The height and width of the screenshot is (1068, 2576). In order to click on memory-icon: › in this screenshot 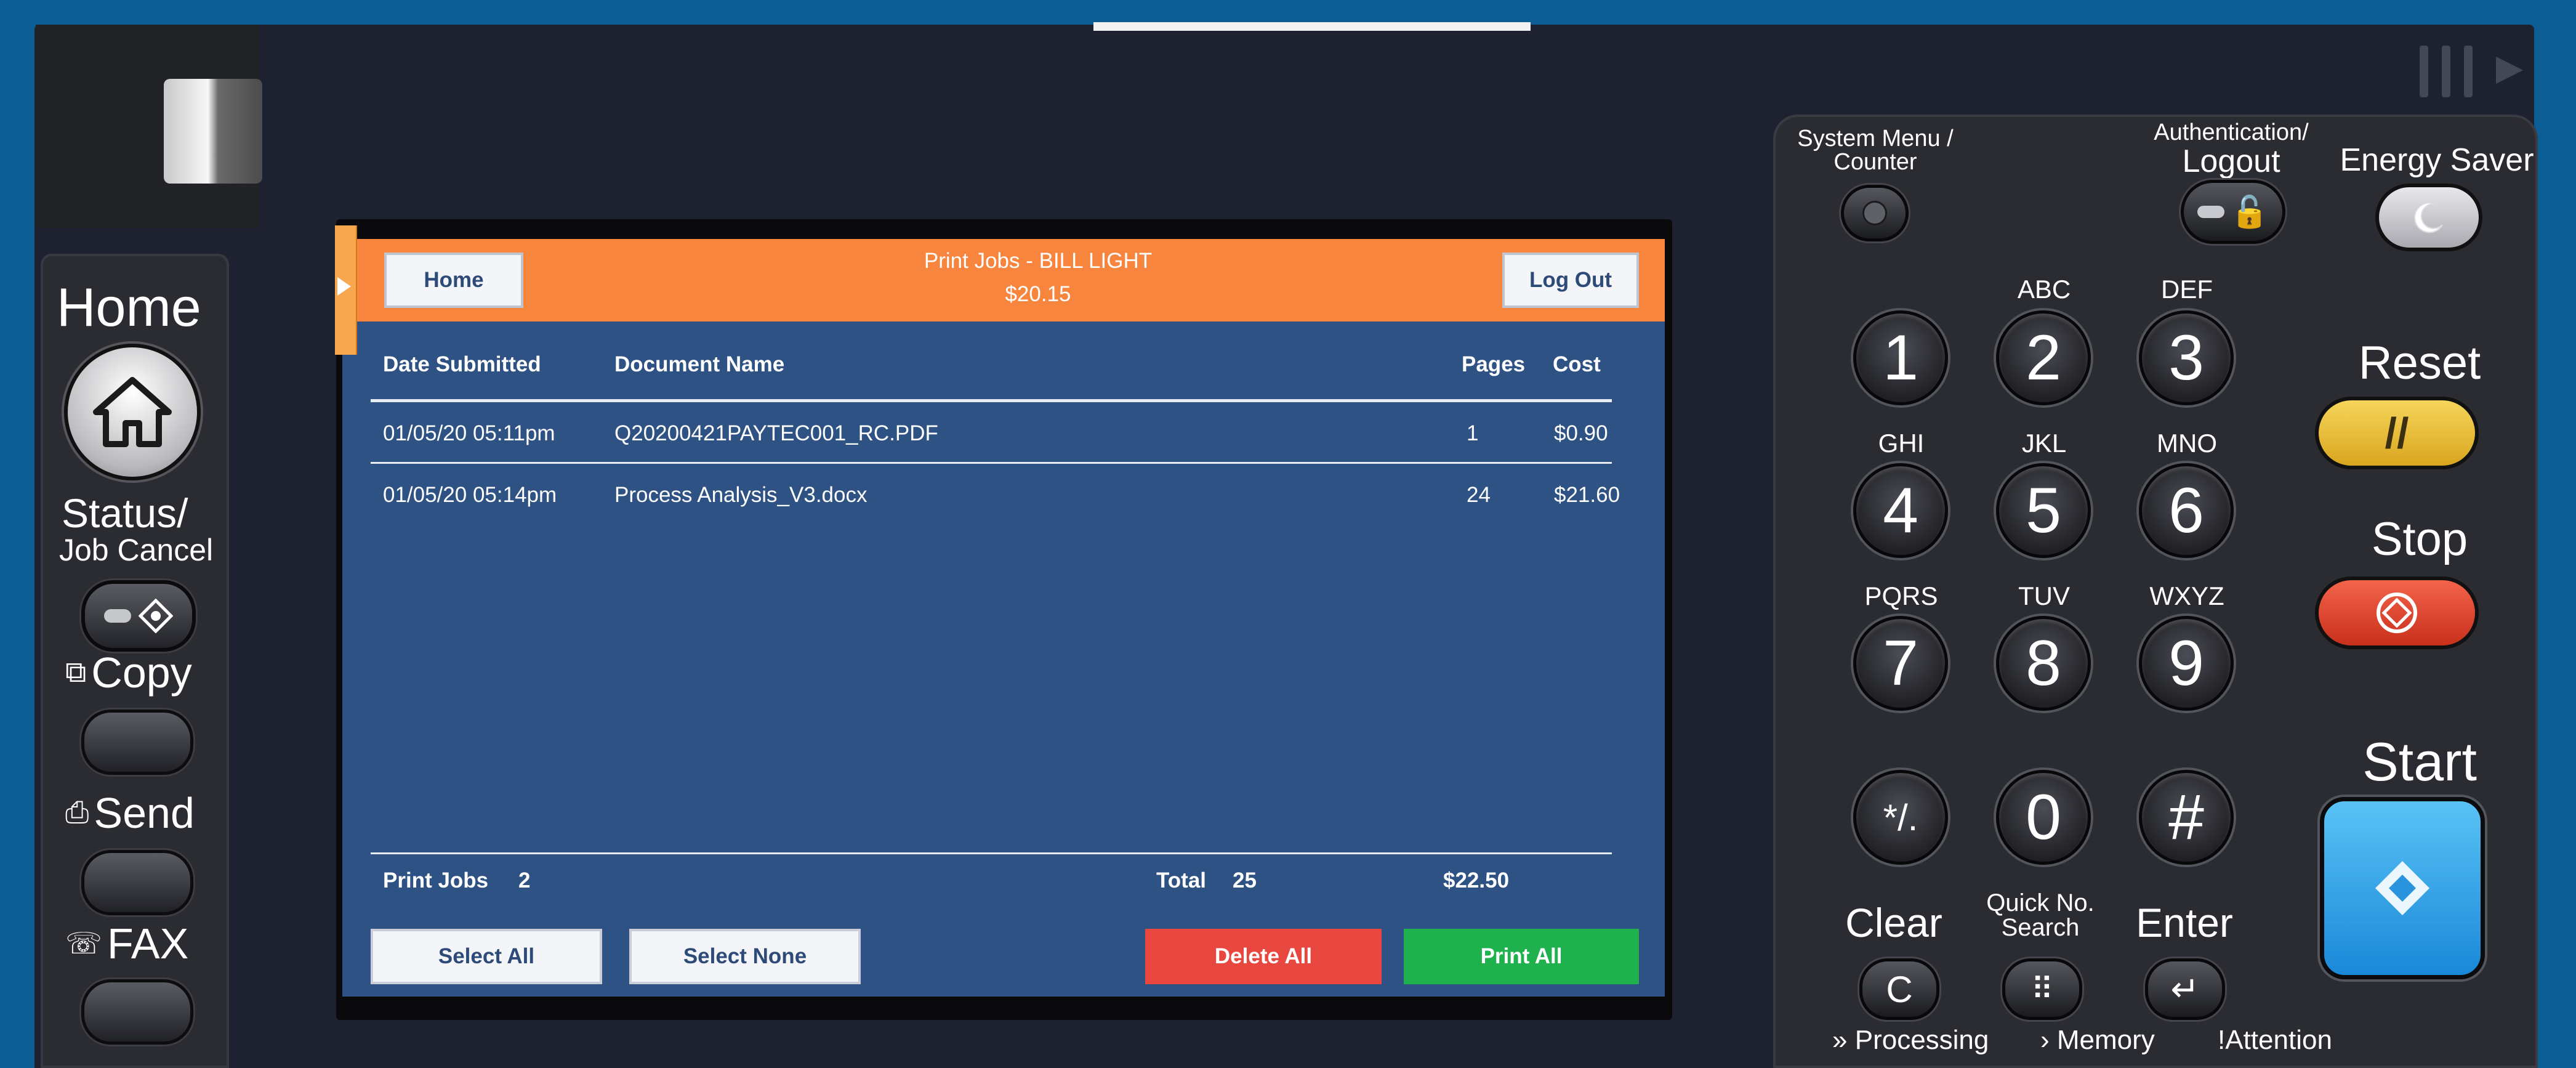, I will do `click(2045, 1040)`.